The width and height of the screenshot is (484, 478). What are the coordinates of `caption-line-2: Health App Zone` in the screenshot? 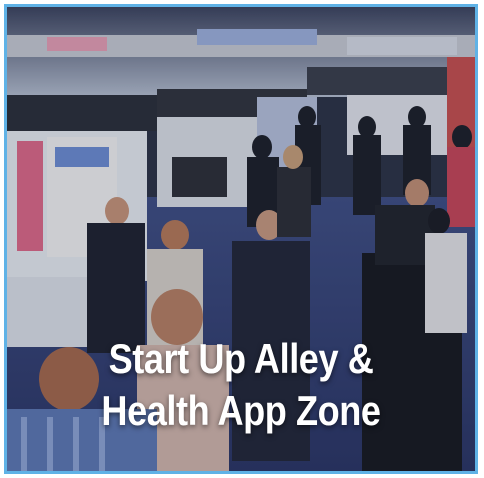 It's located at (241, 410).